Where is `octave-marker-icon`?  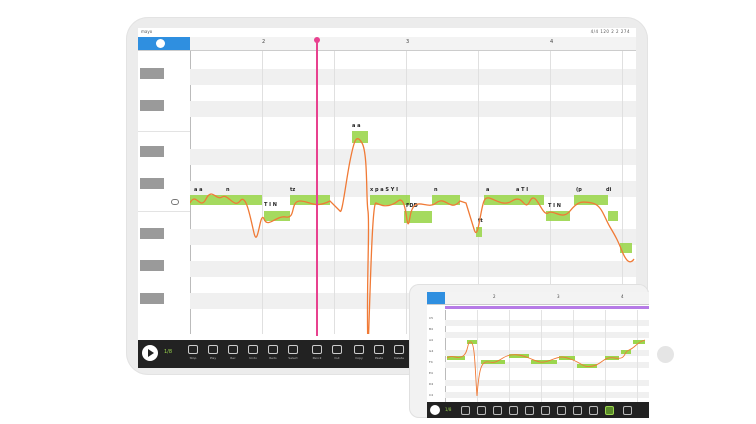
octave-marker-icon is located at coordinates (175, 202).